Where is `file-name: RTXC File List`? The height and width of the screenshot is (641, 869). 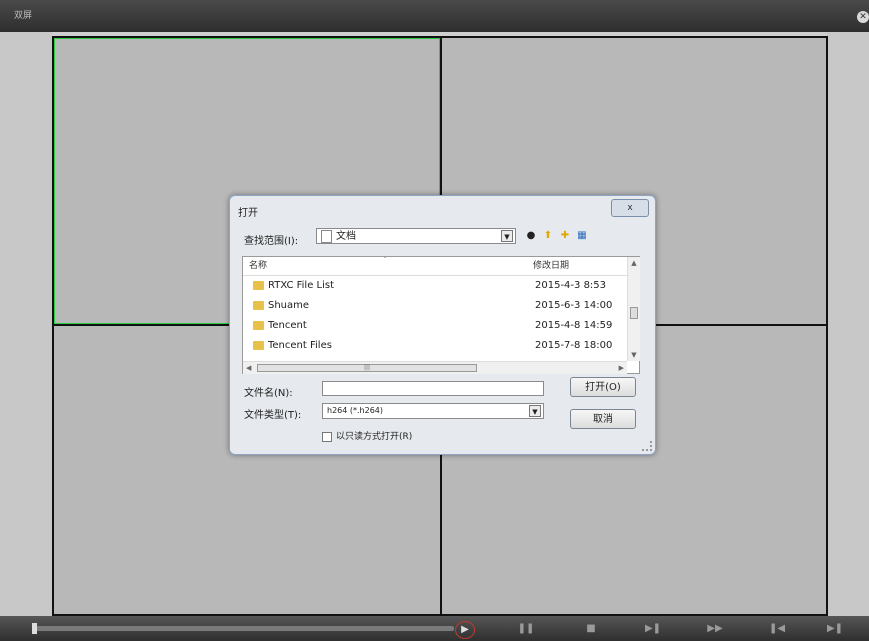 file-name: RTXC File List is located at coordinates (301, 285).